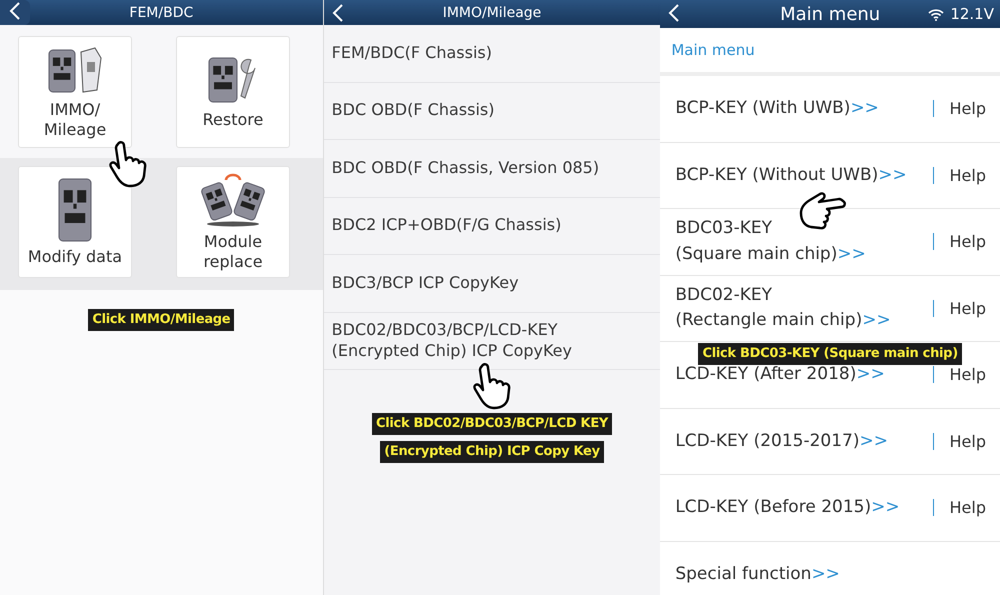  Describe the element at coordinates (161, 12) in the screenshot. I see `screen-title: FEM/BDC` at that location.